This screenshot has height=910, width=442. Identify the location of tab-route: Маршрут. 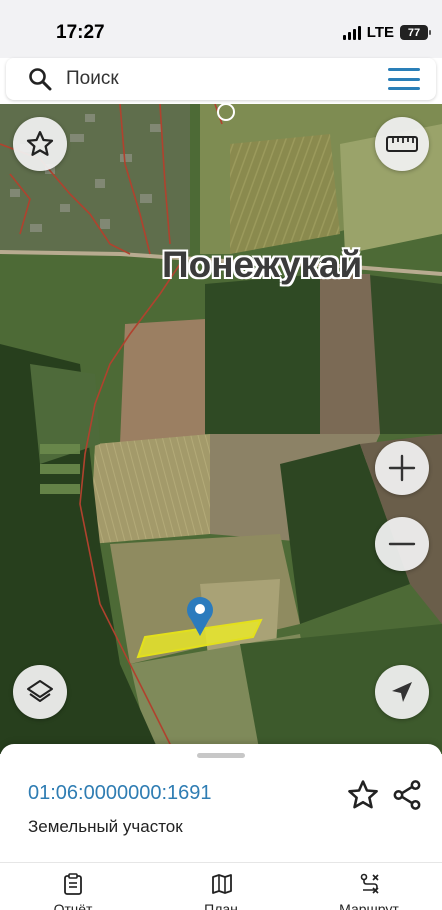
(369, 886).